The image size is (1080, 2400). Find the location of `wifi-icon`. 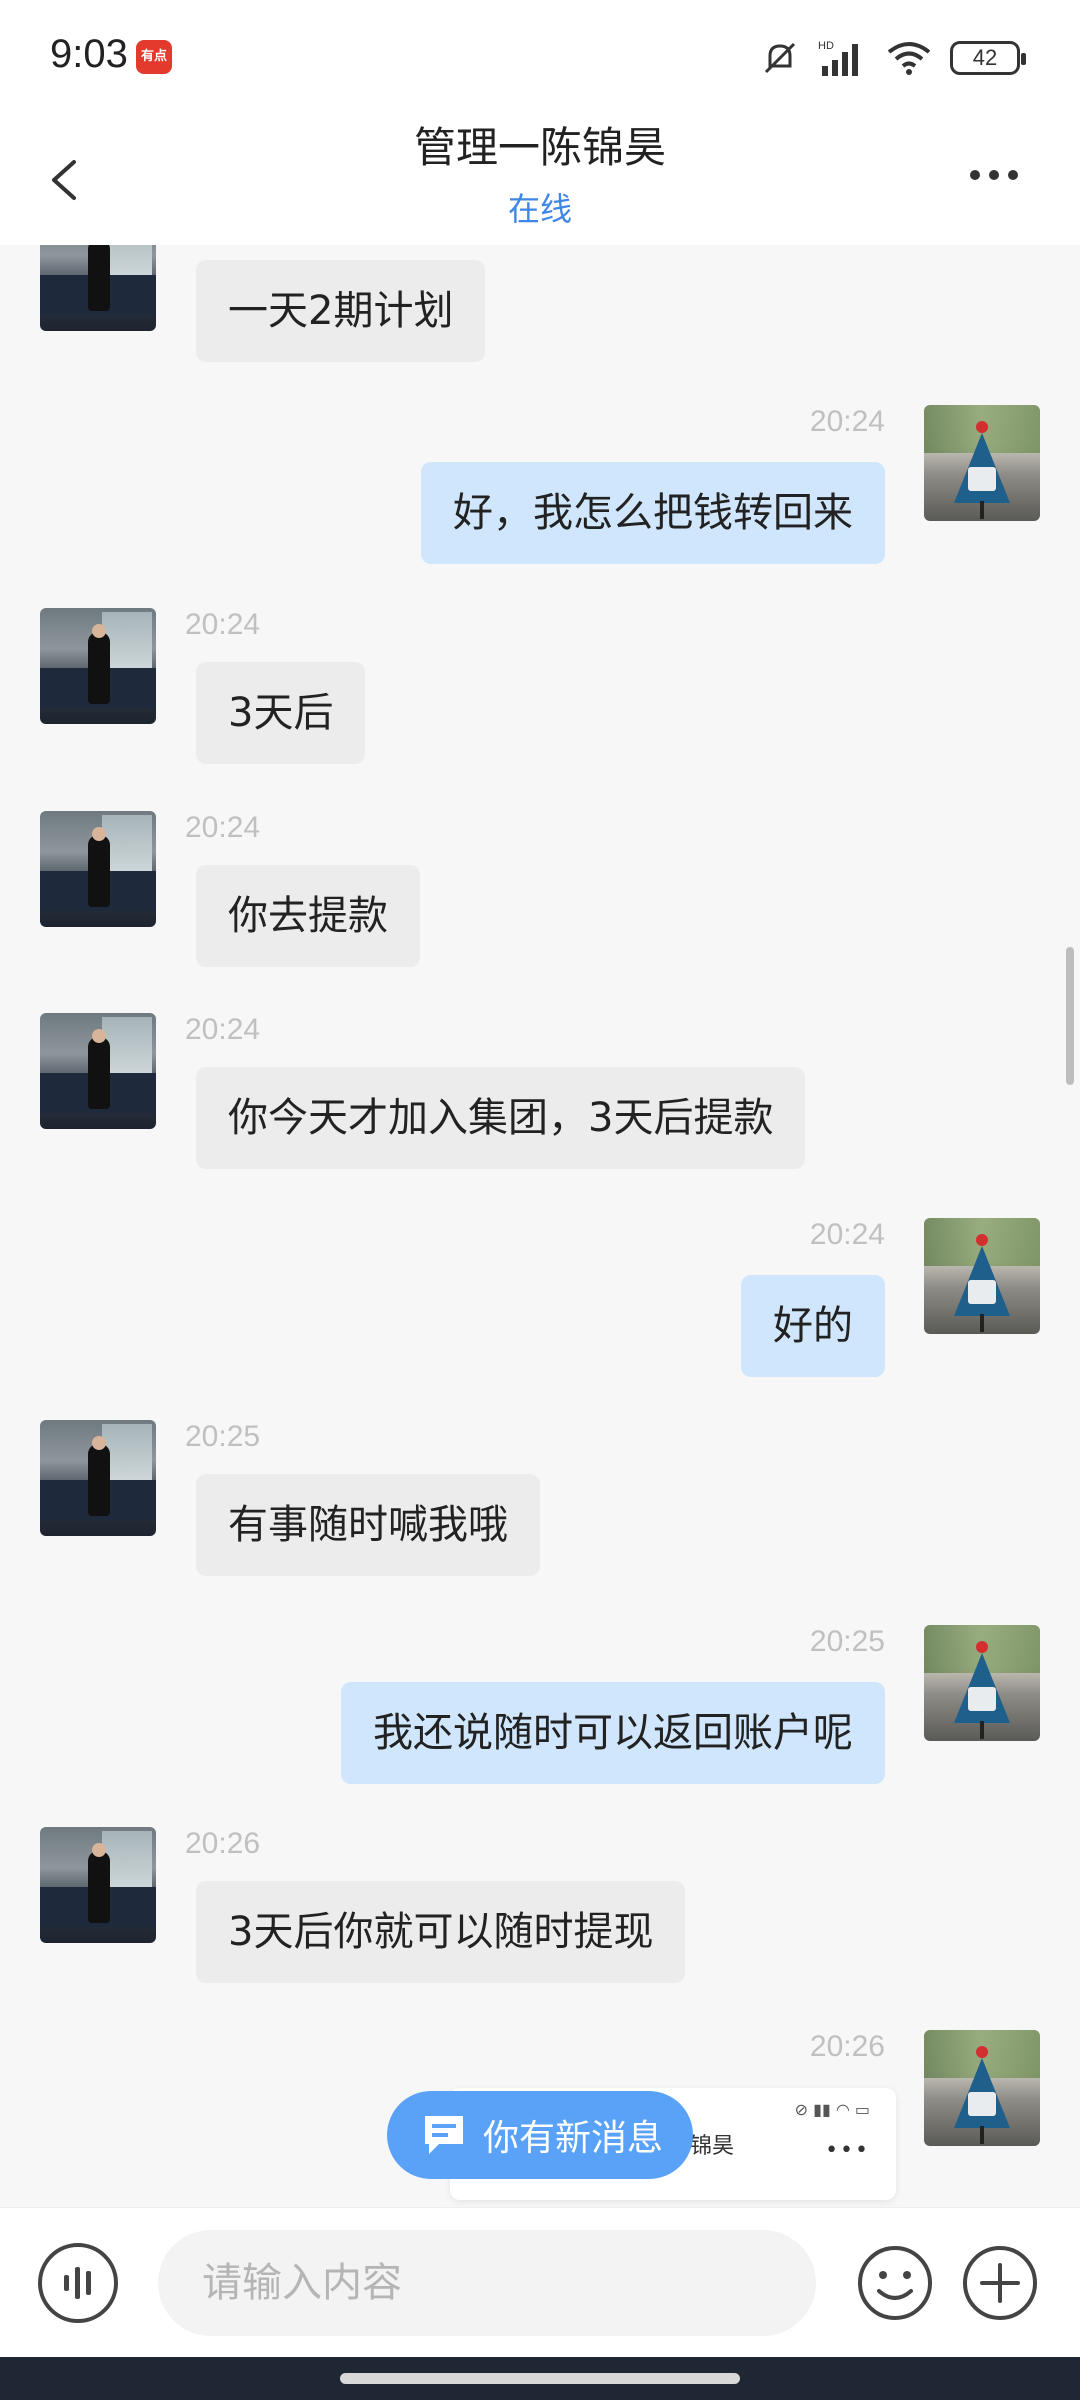

wifi-icon is located at coordinates (909, 58).